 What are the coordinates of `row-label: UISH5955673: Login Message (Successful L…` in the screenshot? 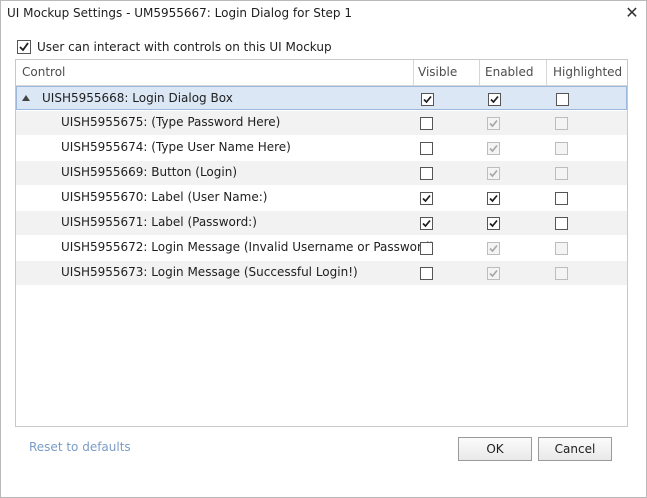 It's located at (209, 272).